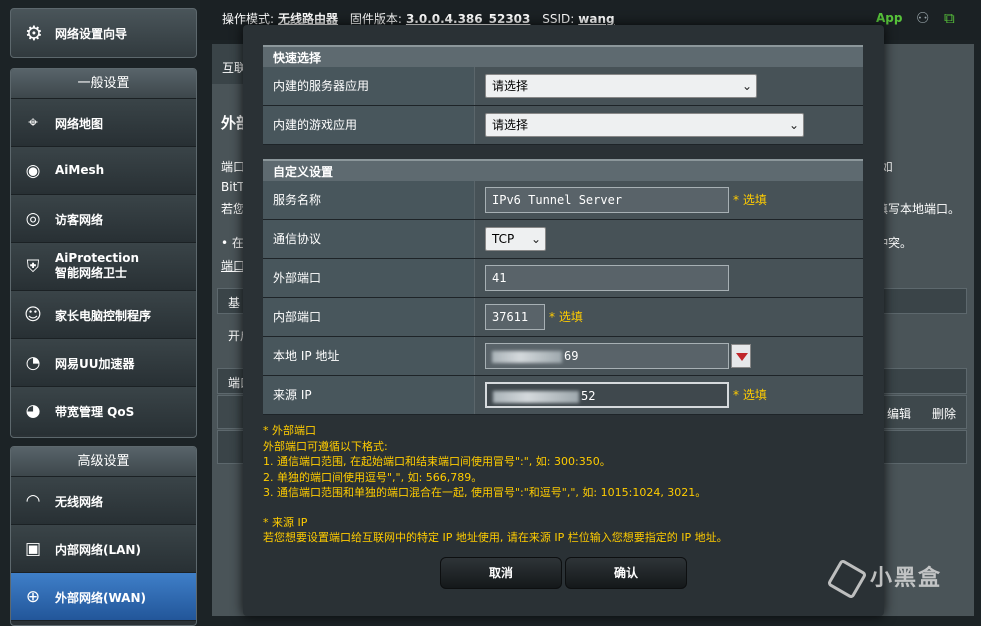 The height and width of the screenshot is (626, 981). I want to click on builtin-server-select: 请选择 ⌄, so click(621, 86).